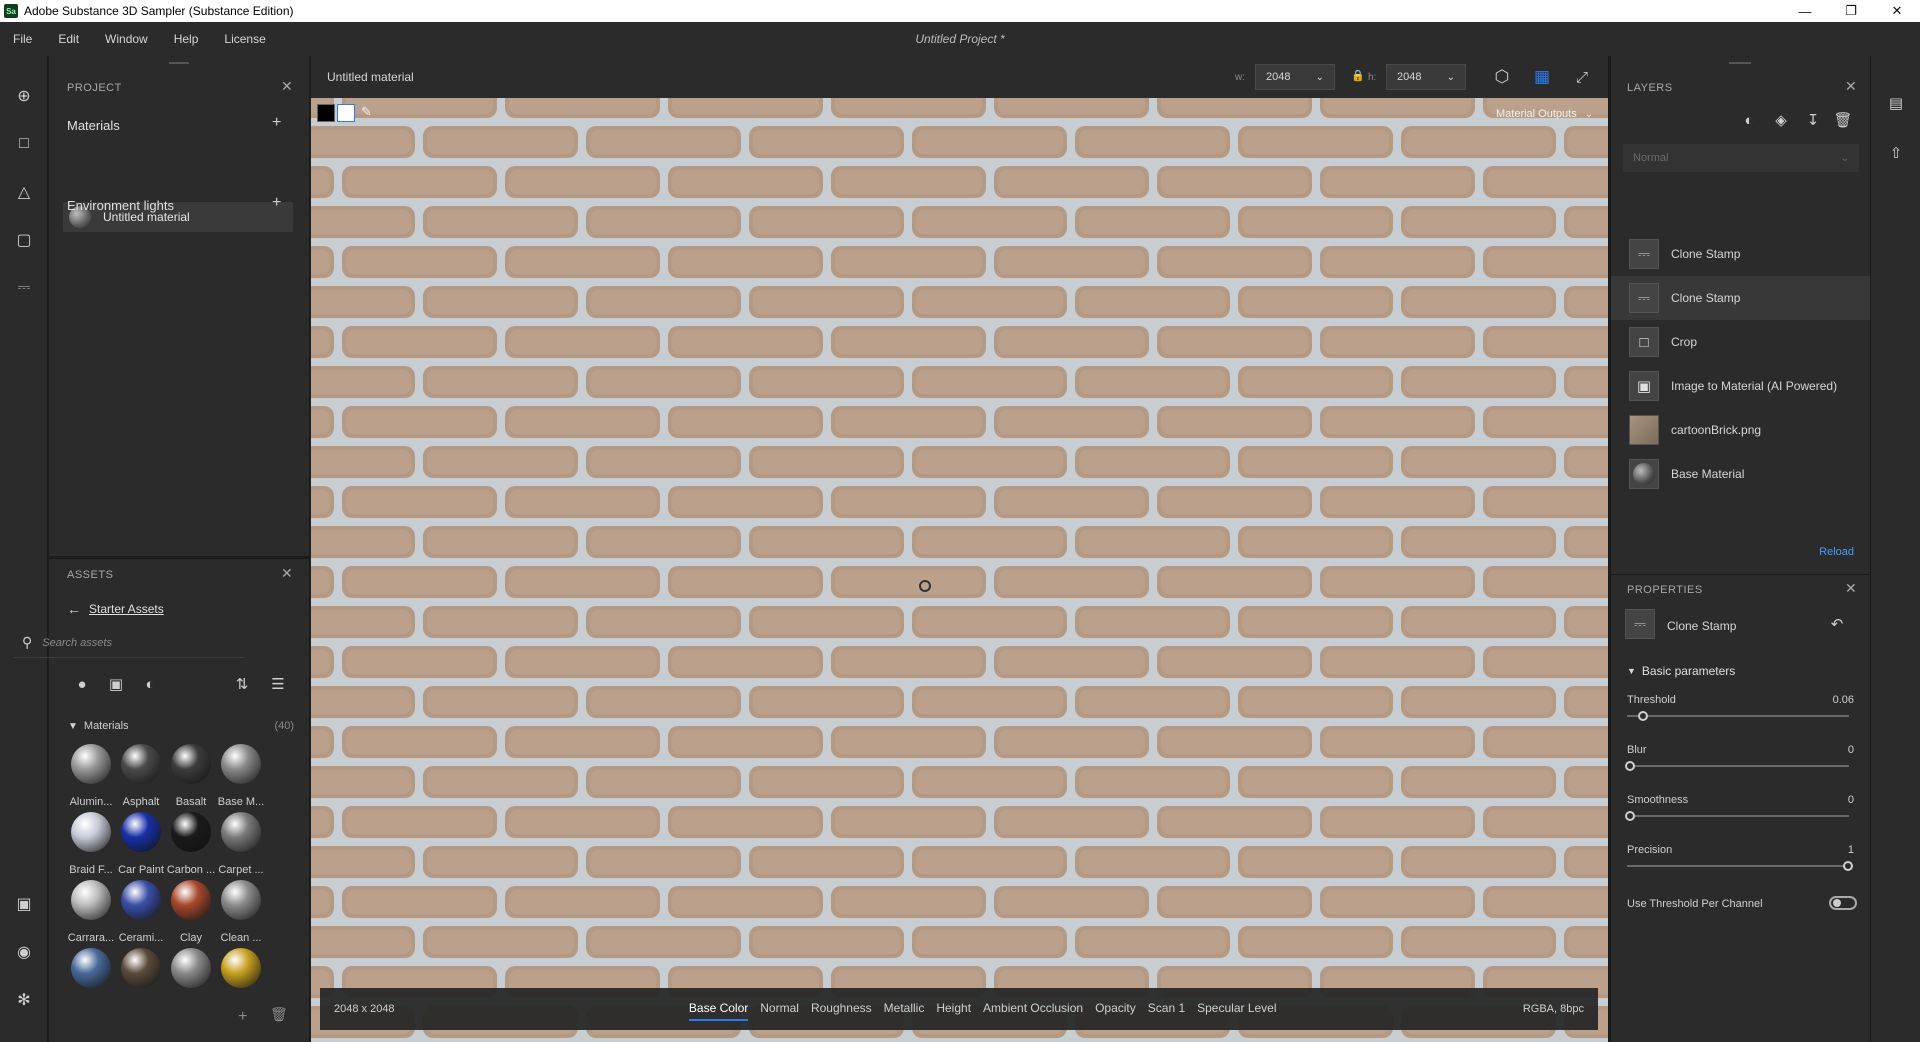 The width and height of the screenshot is (1920, 1042). I want to click on layer-item: ▣ Image to Material (AI Powered), so click(1741, 386).